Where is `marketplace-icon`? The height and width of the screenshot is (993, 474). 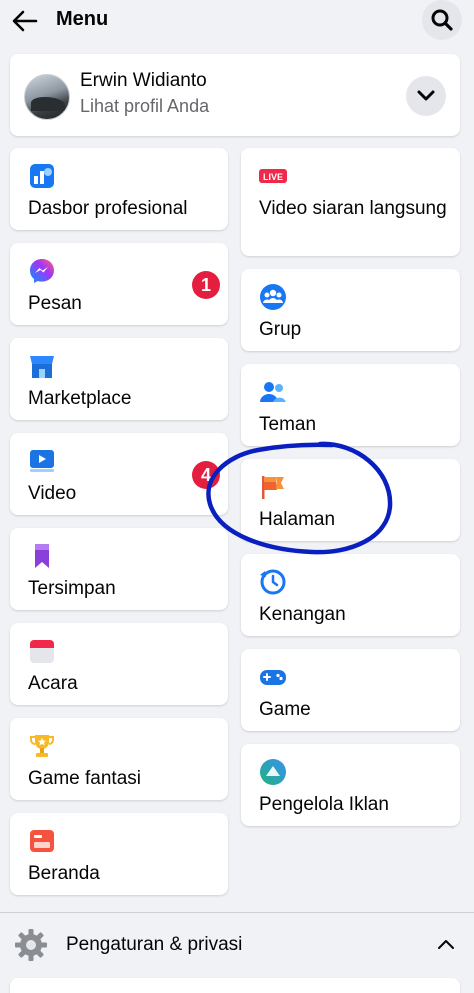 marketplace-icon is located at coordinates (42, 367).